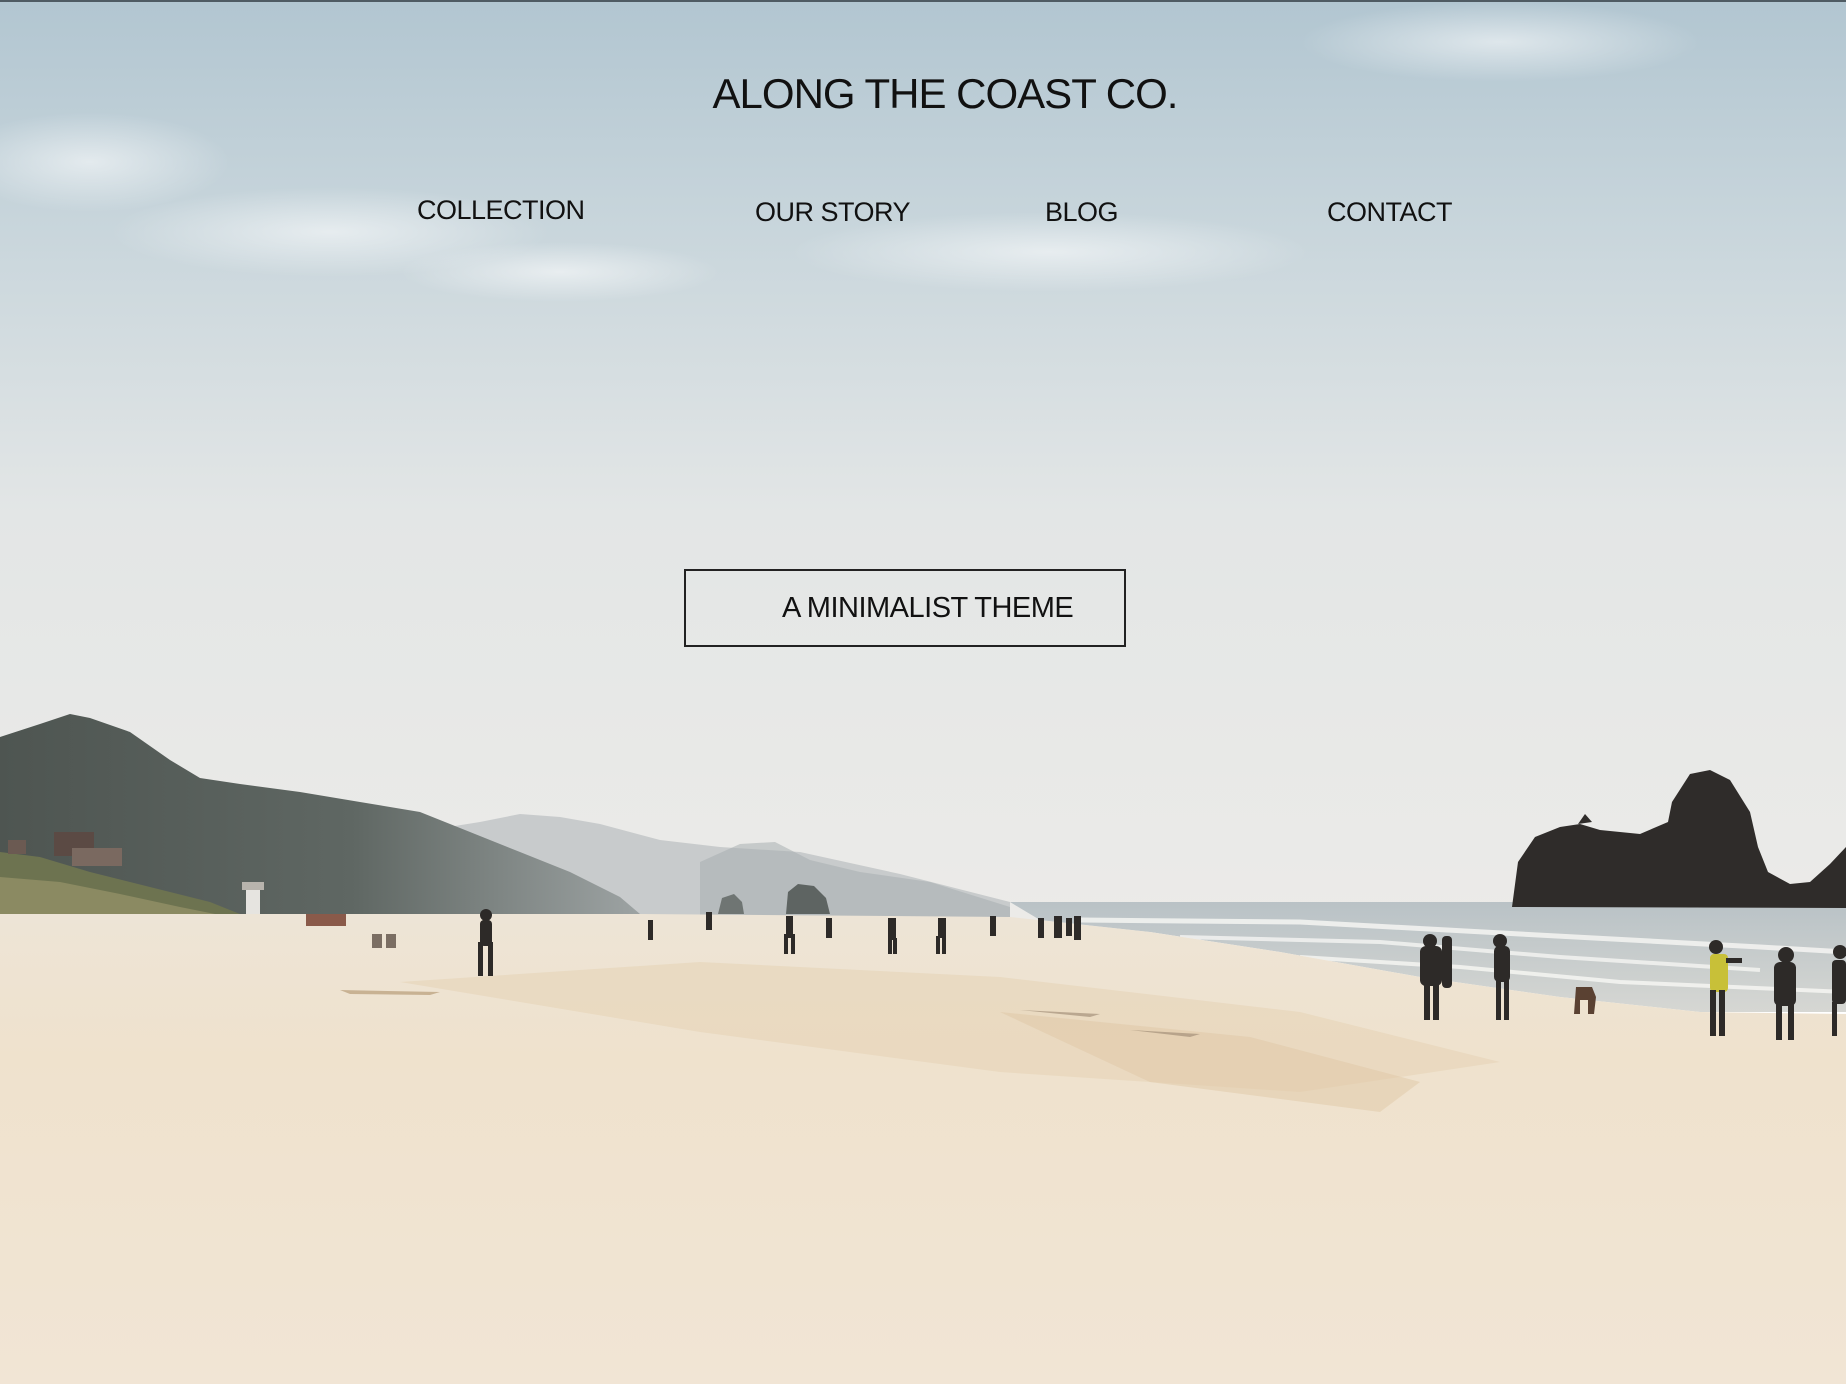  I want to click on minimalist-theme-button: A MINIMALIST THEME, so click(905, 608).